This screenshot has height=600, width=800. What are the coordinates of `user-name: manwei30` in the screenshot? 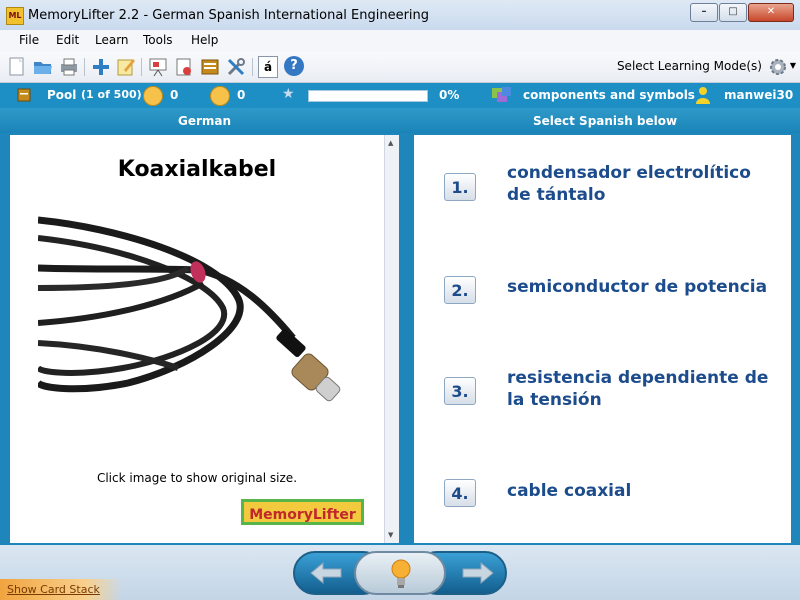 It's located at (759, 95).